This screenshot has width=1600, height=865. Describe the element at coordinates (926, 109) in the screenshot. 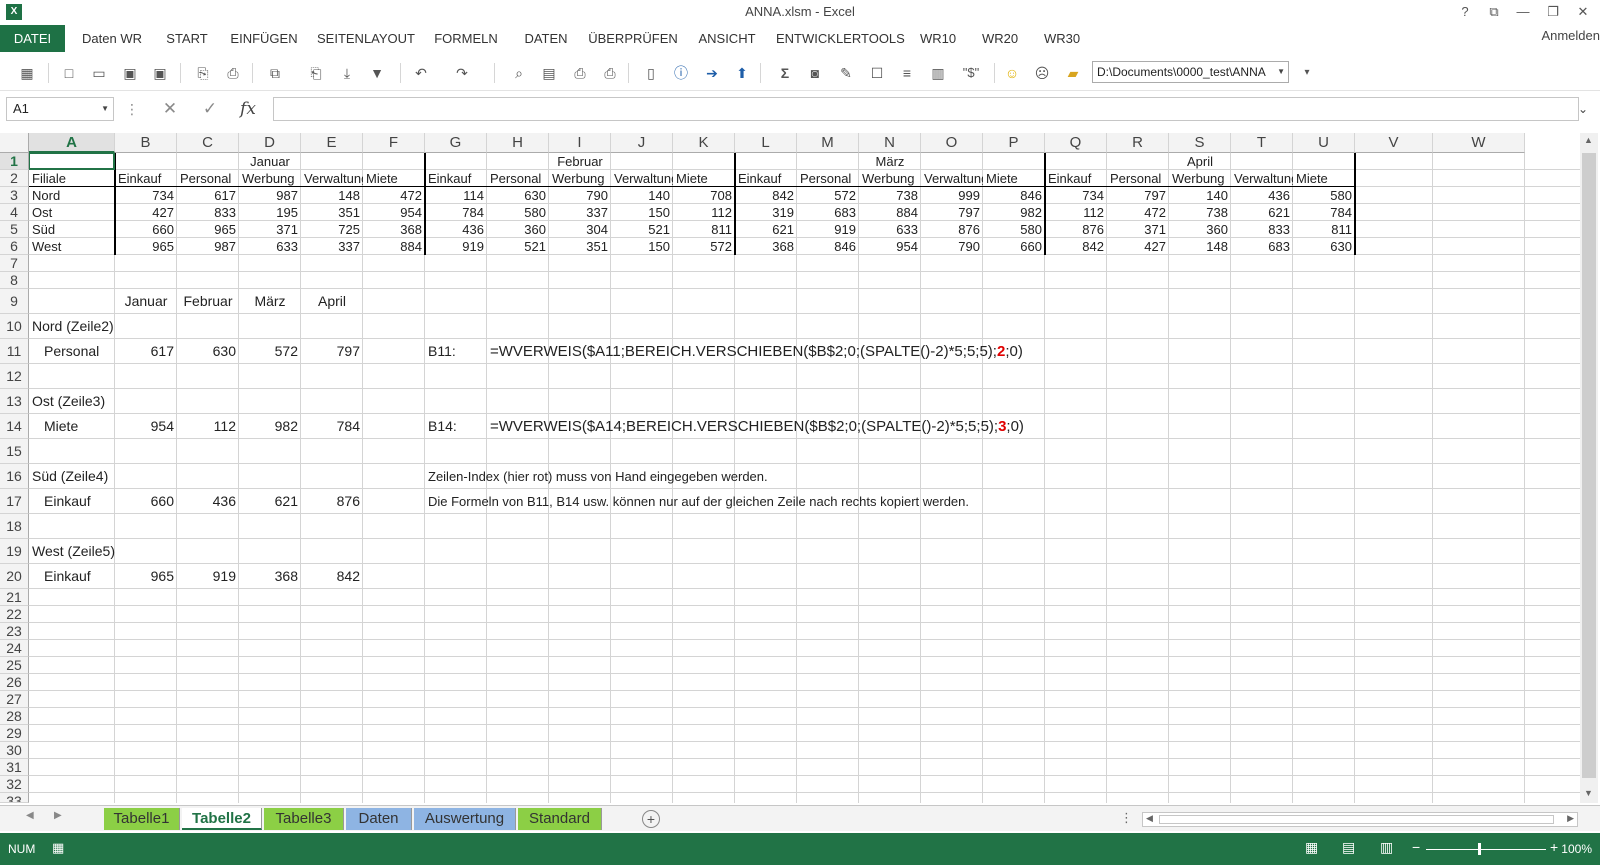

I see `formula-input` at that location.